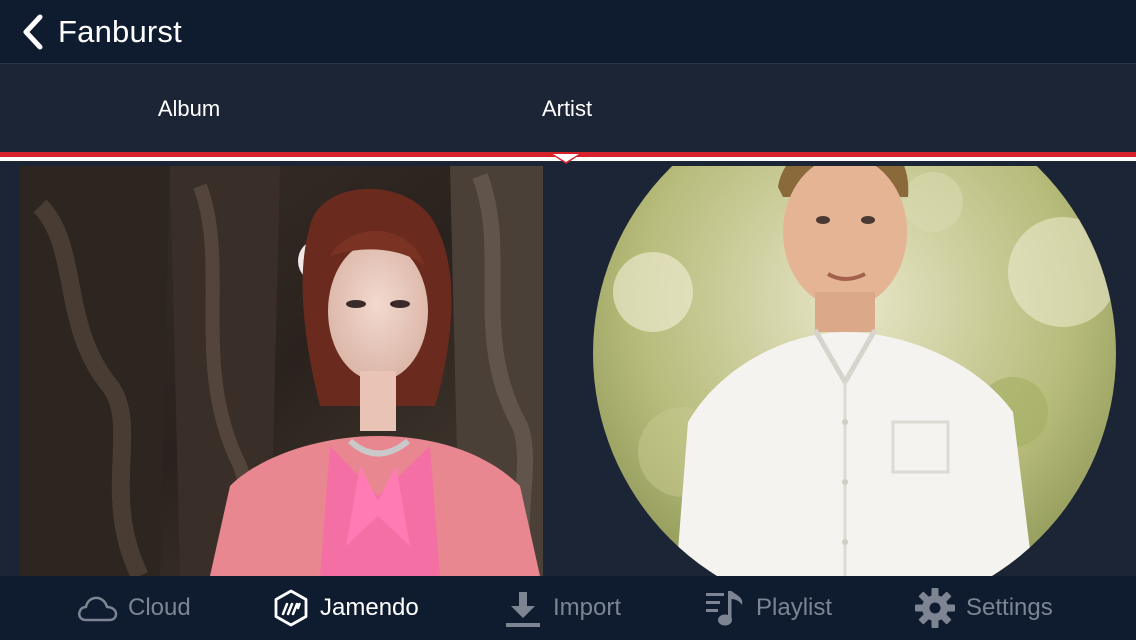 The image size is (1136, 640). What do you see at coordinates (369, 607) in the screenshot?
I see `nav-jamendo-label: Jamendo` at bounding box center [369, 607].